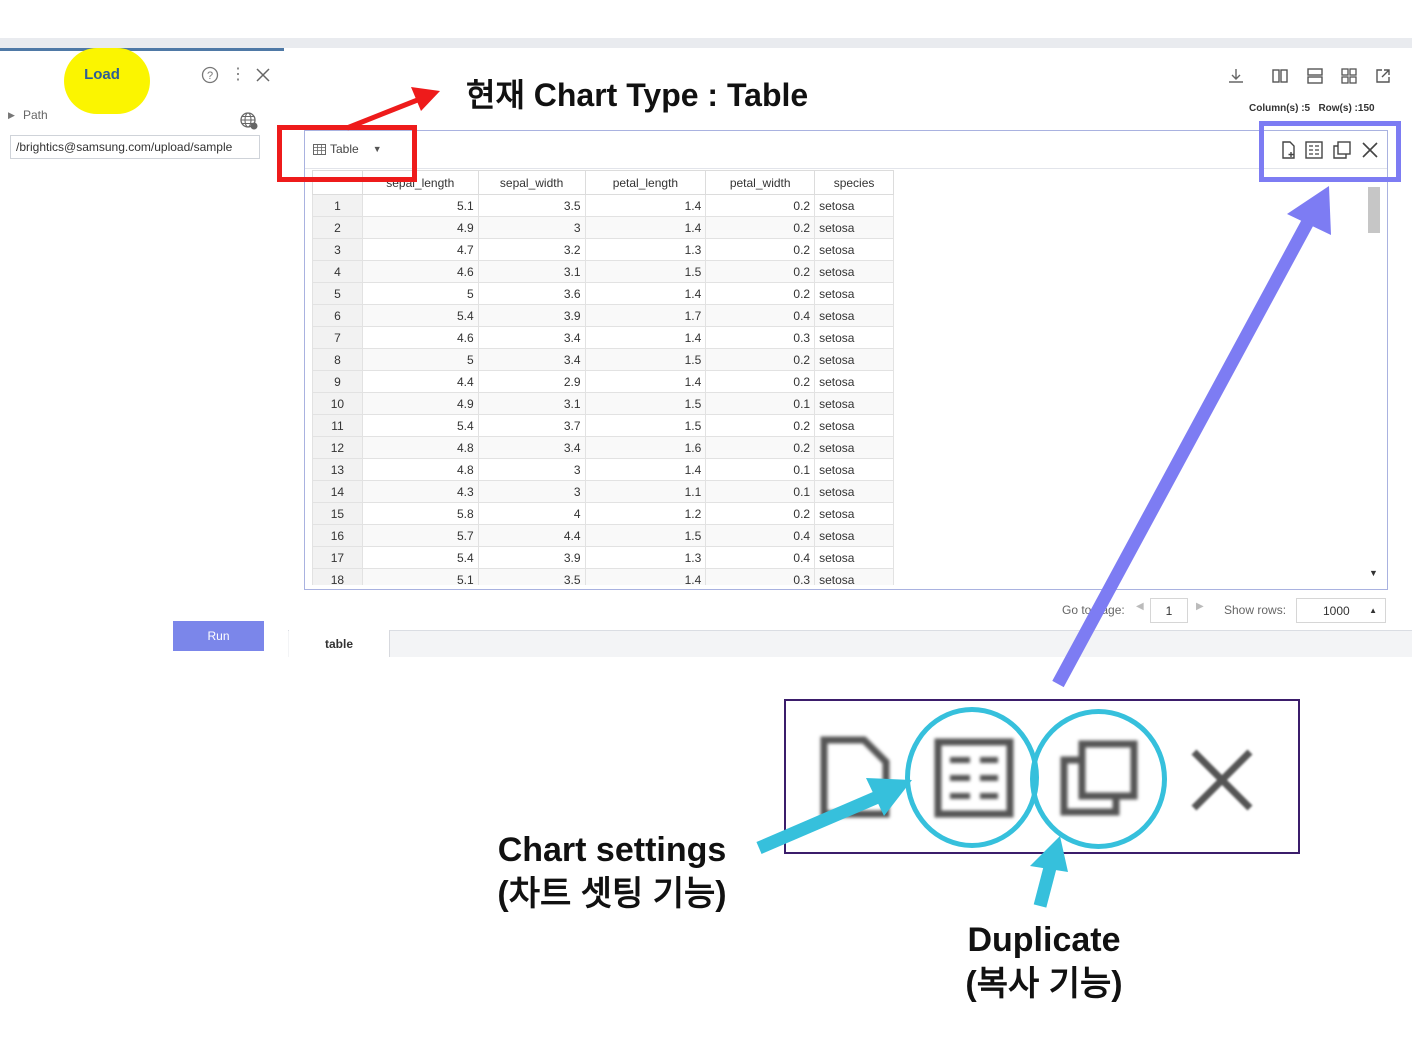  I want to click on run-button: Run, so click(218, 636).